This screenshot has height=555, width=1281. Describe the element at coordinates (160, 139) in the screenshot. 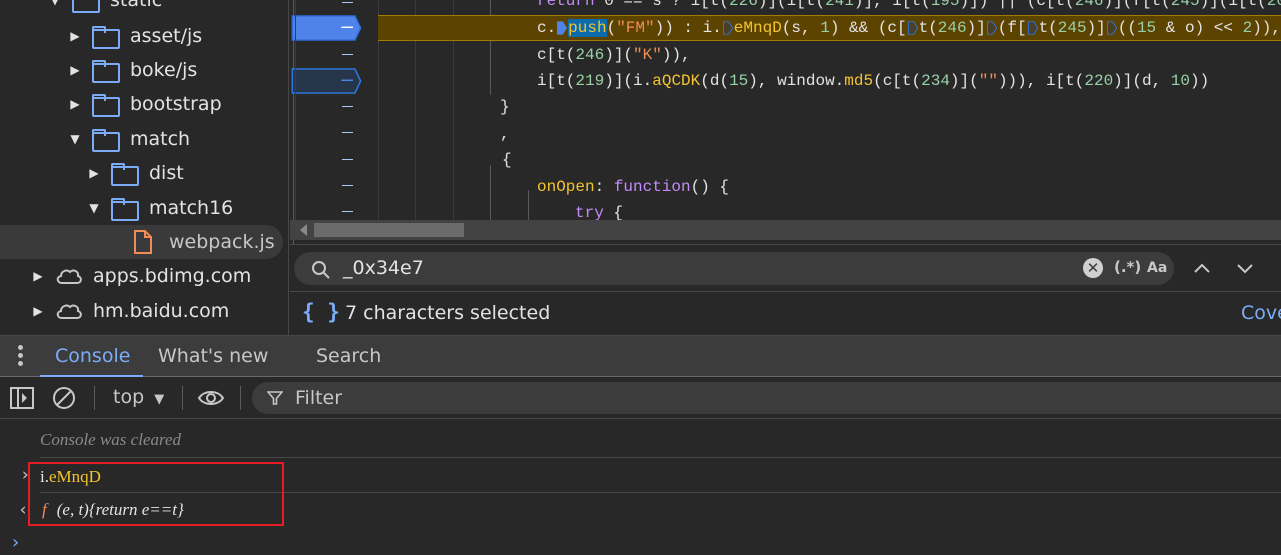

I see `tree-item-label: match` at that location.